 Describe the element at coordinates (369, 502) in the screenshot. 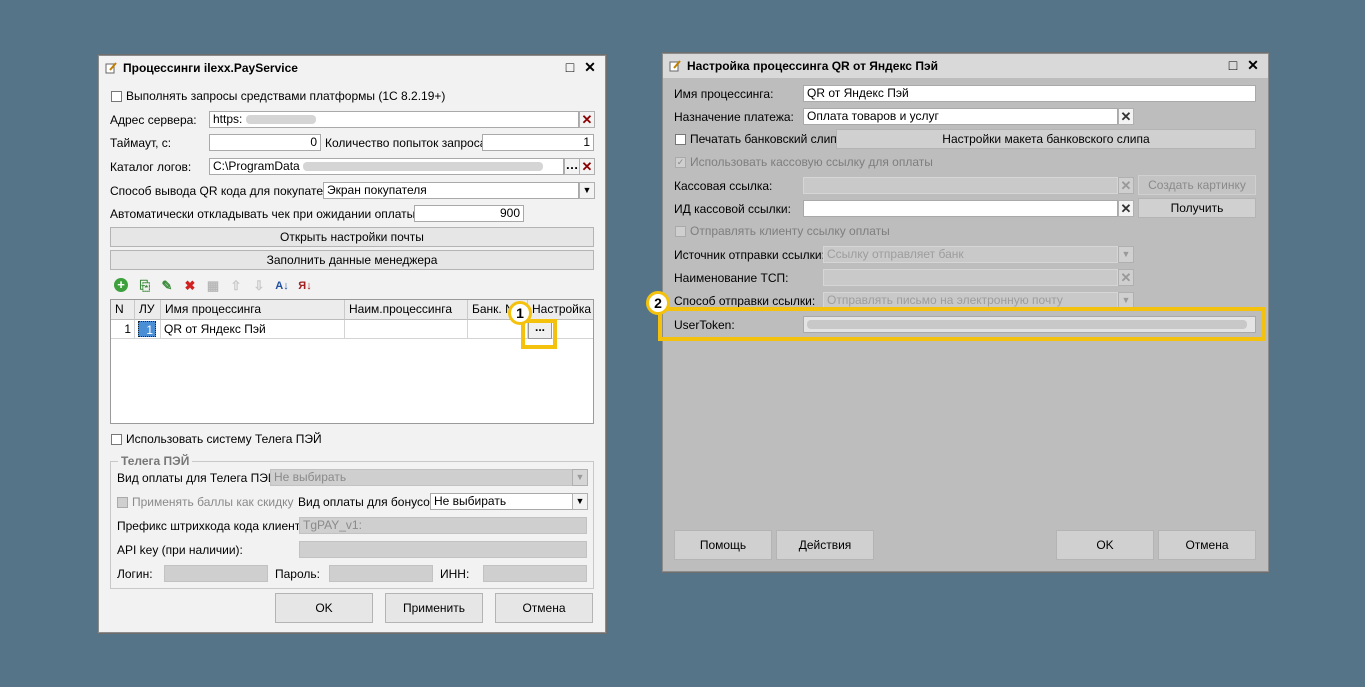

I see `bonus-pay-type-label: Вид оплаты для бонусов:` at that location.